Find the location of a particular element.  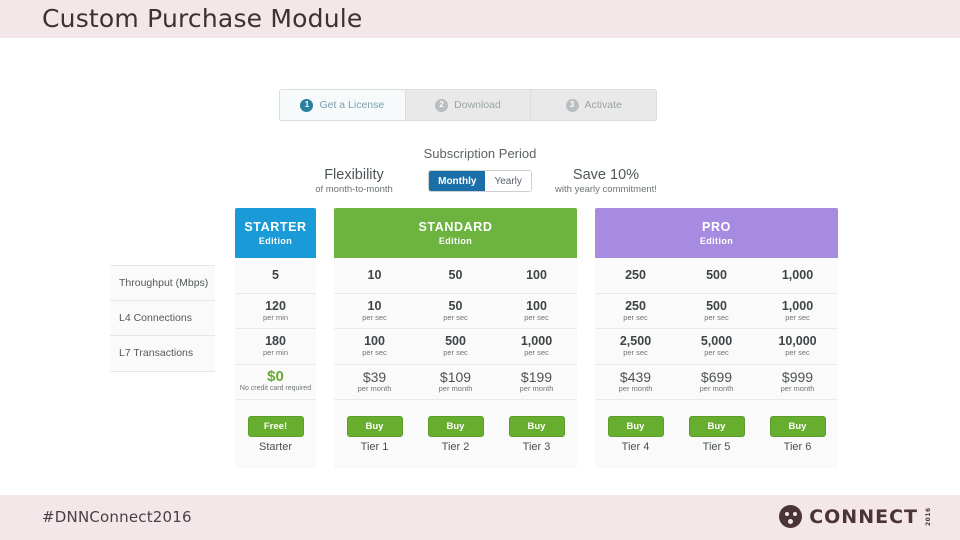

cta-cell: Free! Starter is located at coordinates (275, 434).